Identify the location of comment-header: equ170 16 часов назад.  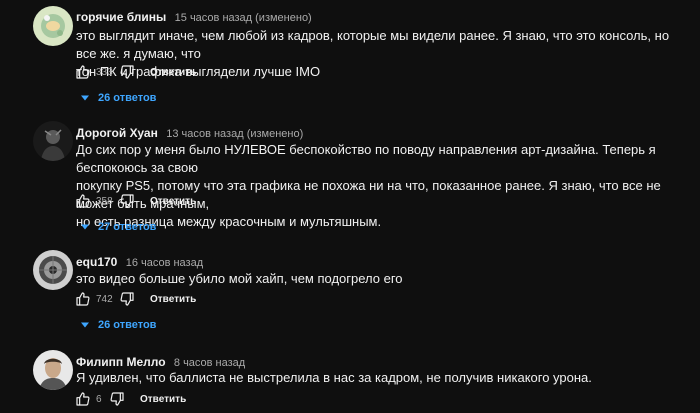
(139, 262).